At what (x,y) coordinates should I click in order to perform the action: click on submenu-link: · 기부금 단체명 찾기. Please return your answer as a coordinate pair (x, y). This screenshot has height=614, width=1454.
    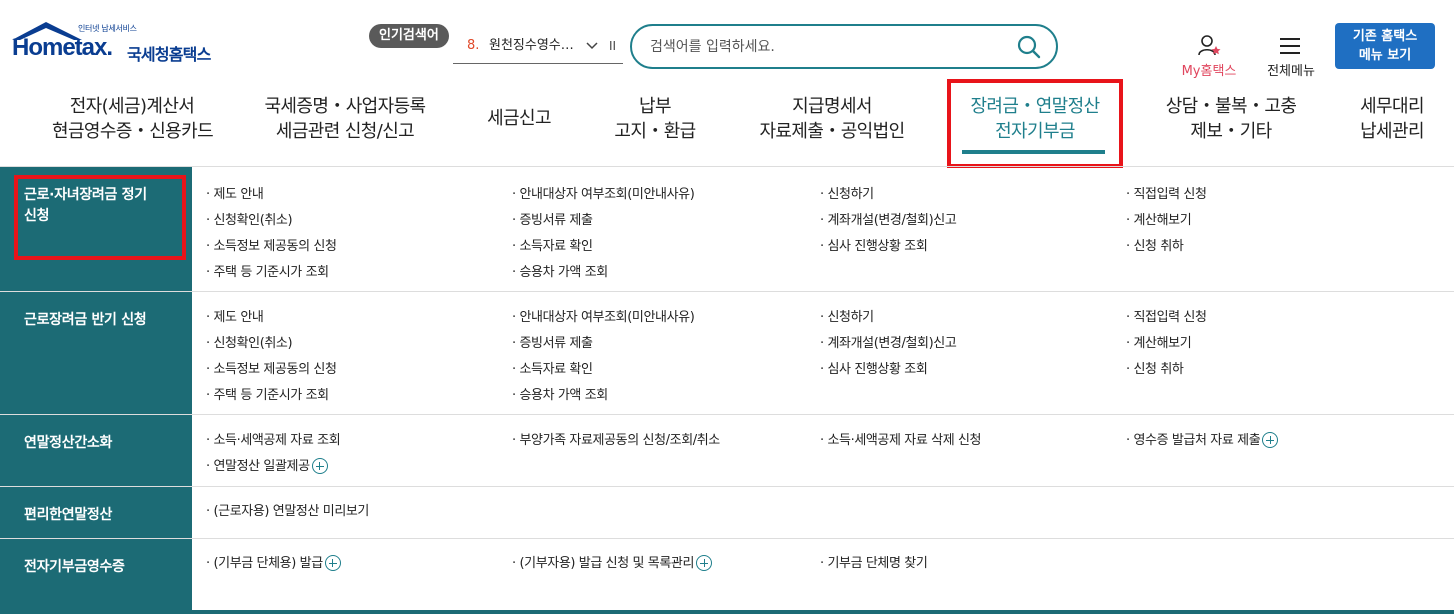
    Looking at the image, I should click on (874, 561).